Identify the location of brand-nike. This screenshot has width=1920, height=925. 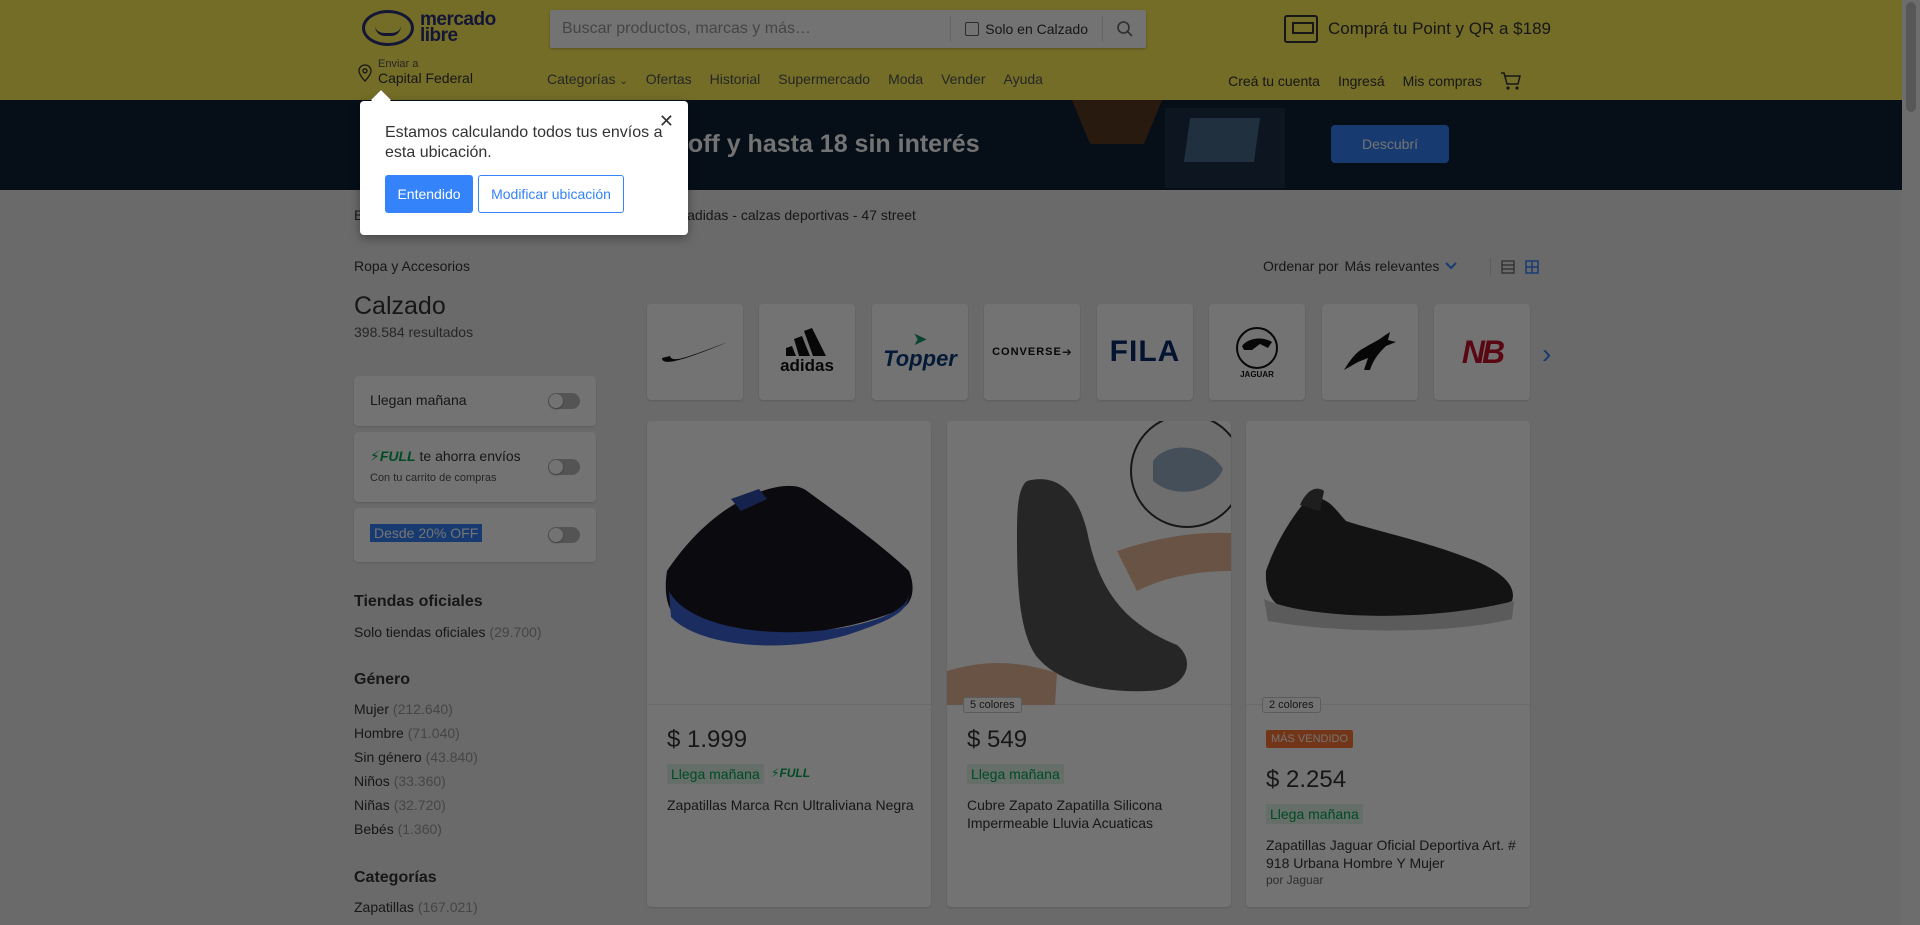
(695, 352).